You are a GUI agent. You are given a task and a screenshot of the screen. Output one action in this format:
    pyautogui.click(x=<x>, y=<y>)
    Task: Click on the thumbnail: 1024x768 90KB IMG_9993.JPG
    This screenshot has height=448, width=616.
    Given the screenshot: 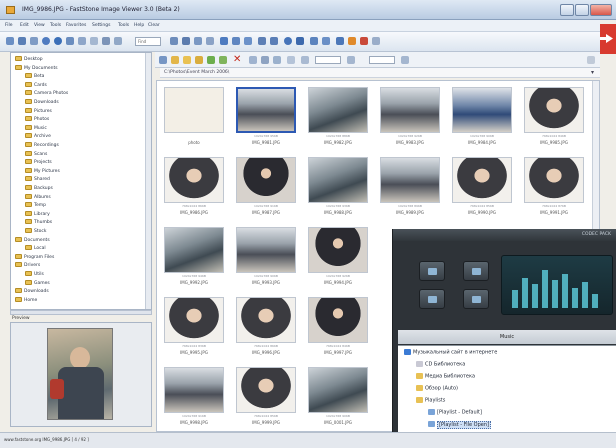 What is the action you would take?
    pyautogui.click(x=266, y=257)
    